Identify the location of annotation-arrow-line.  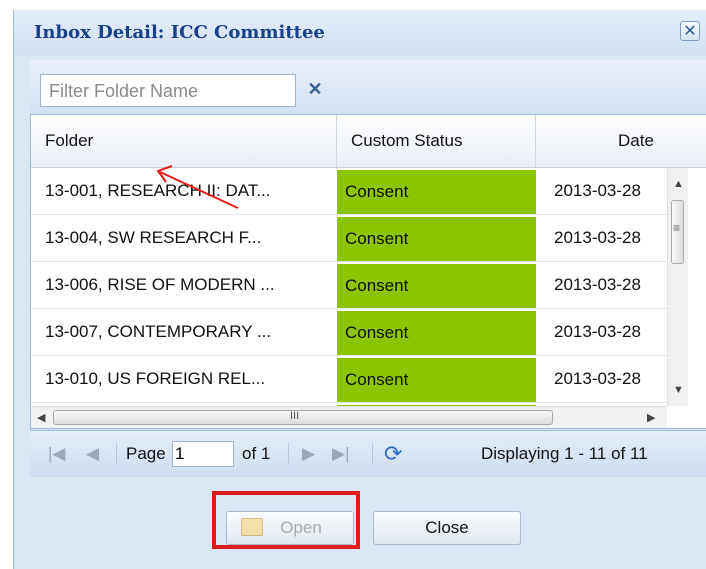
(199, 190).